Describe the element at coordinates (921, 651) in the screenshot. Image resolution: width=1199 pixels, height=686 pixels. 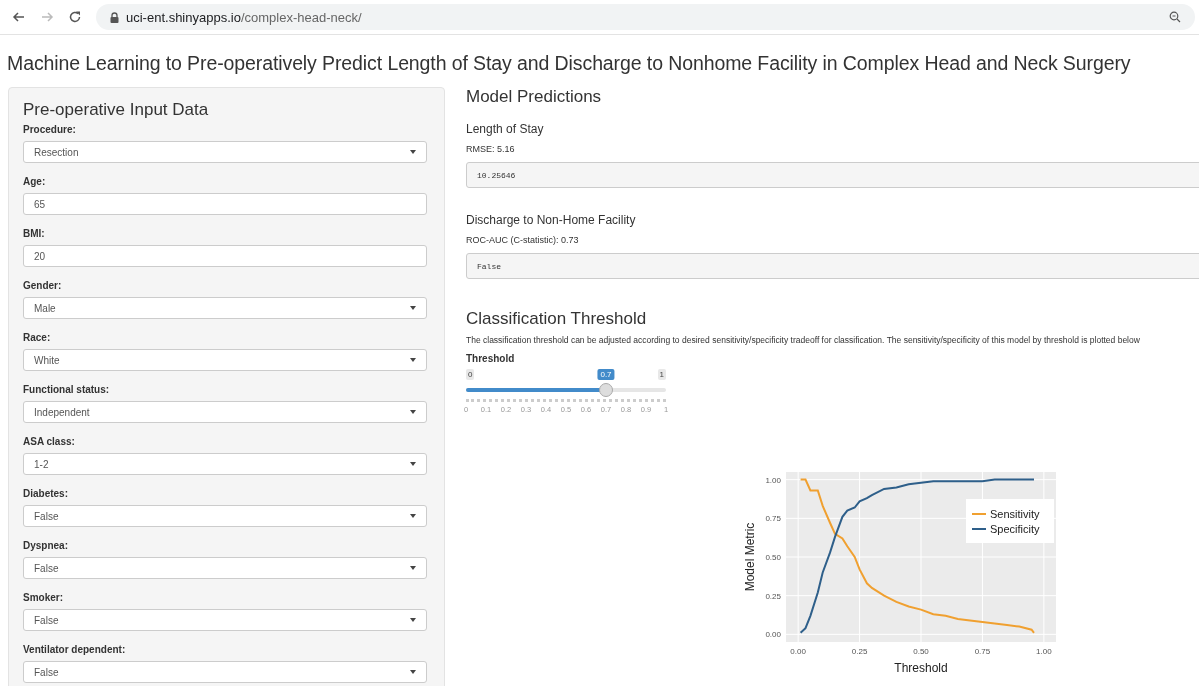
I see `x-tick-label: 0.50` at that location.